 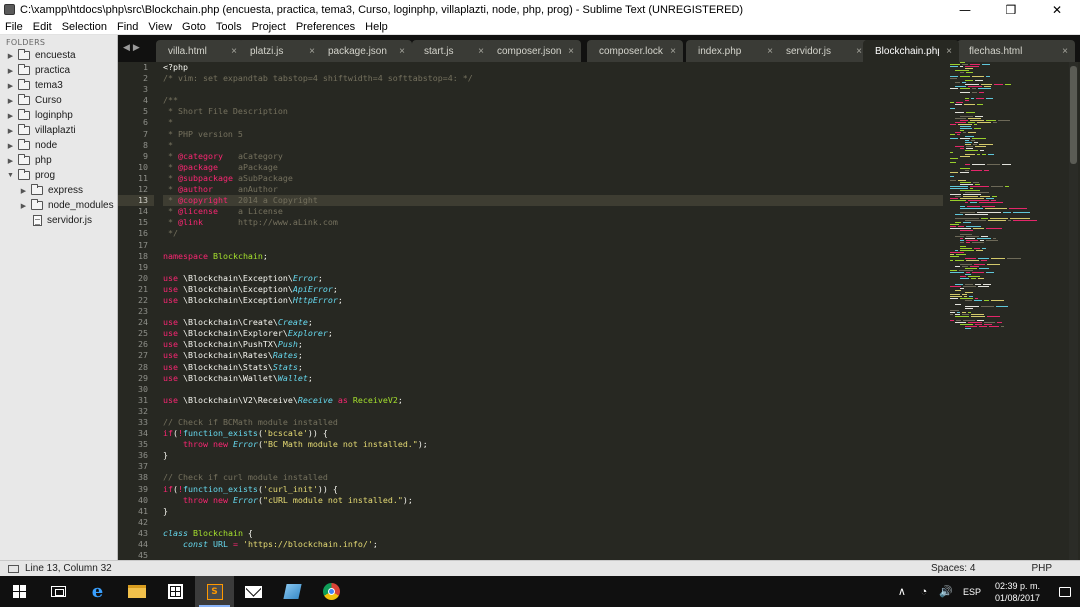 I want to click on tab-start-js: start.js ×, so click(x=451, y=51).